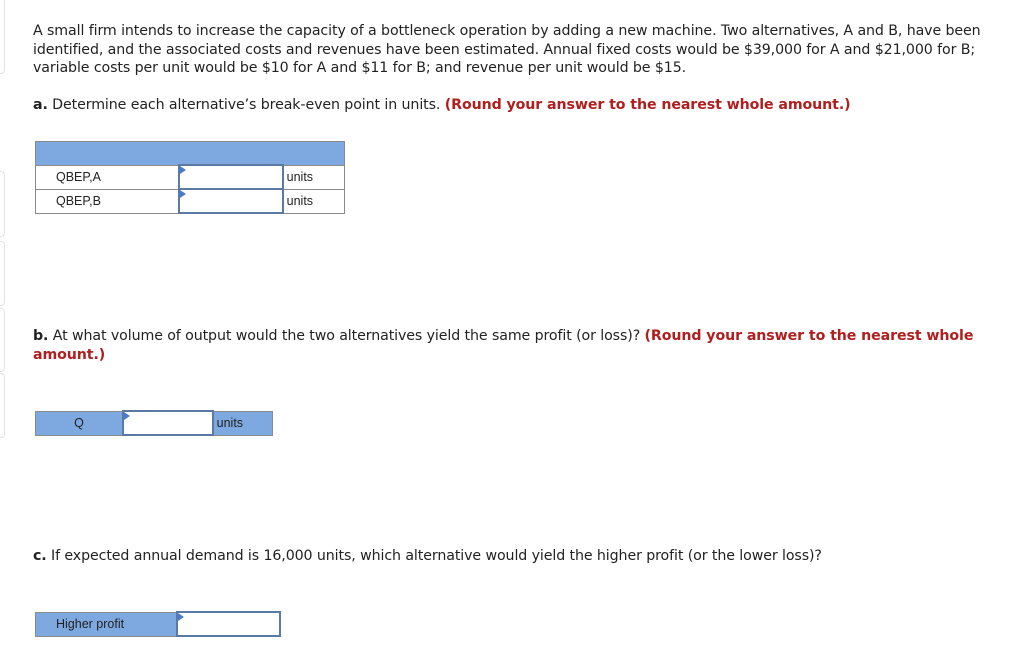 This screenshot has width=1024, height=656. What do you see at coordinates (40, 105) in the screenshot?
I see `part-a-letter: a.` at bounding box center [40, 105].